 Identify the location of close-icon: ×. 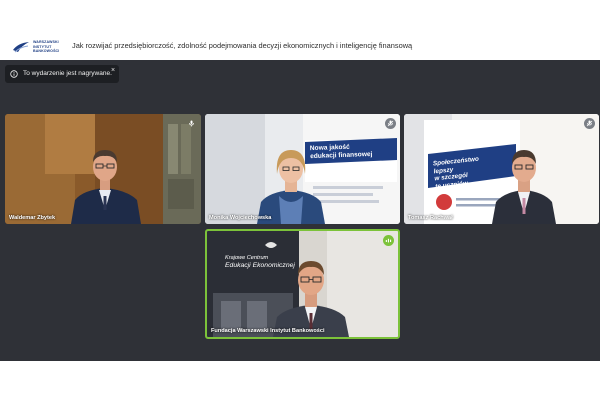
(113, 70).